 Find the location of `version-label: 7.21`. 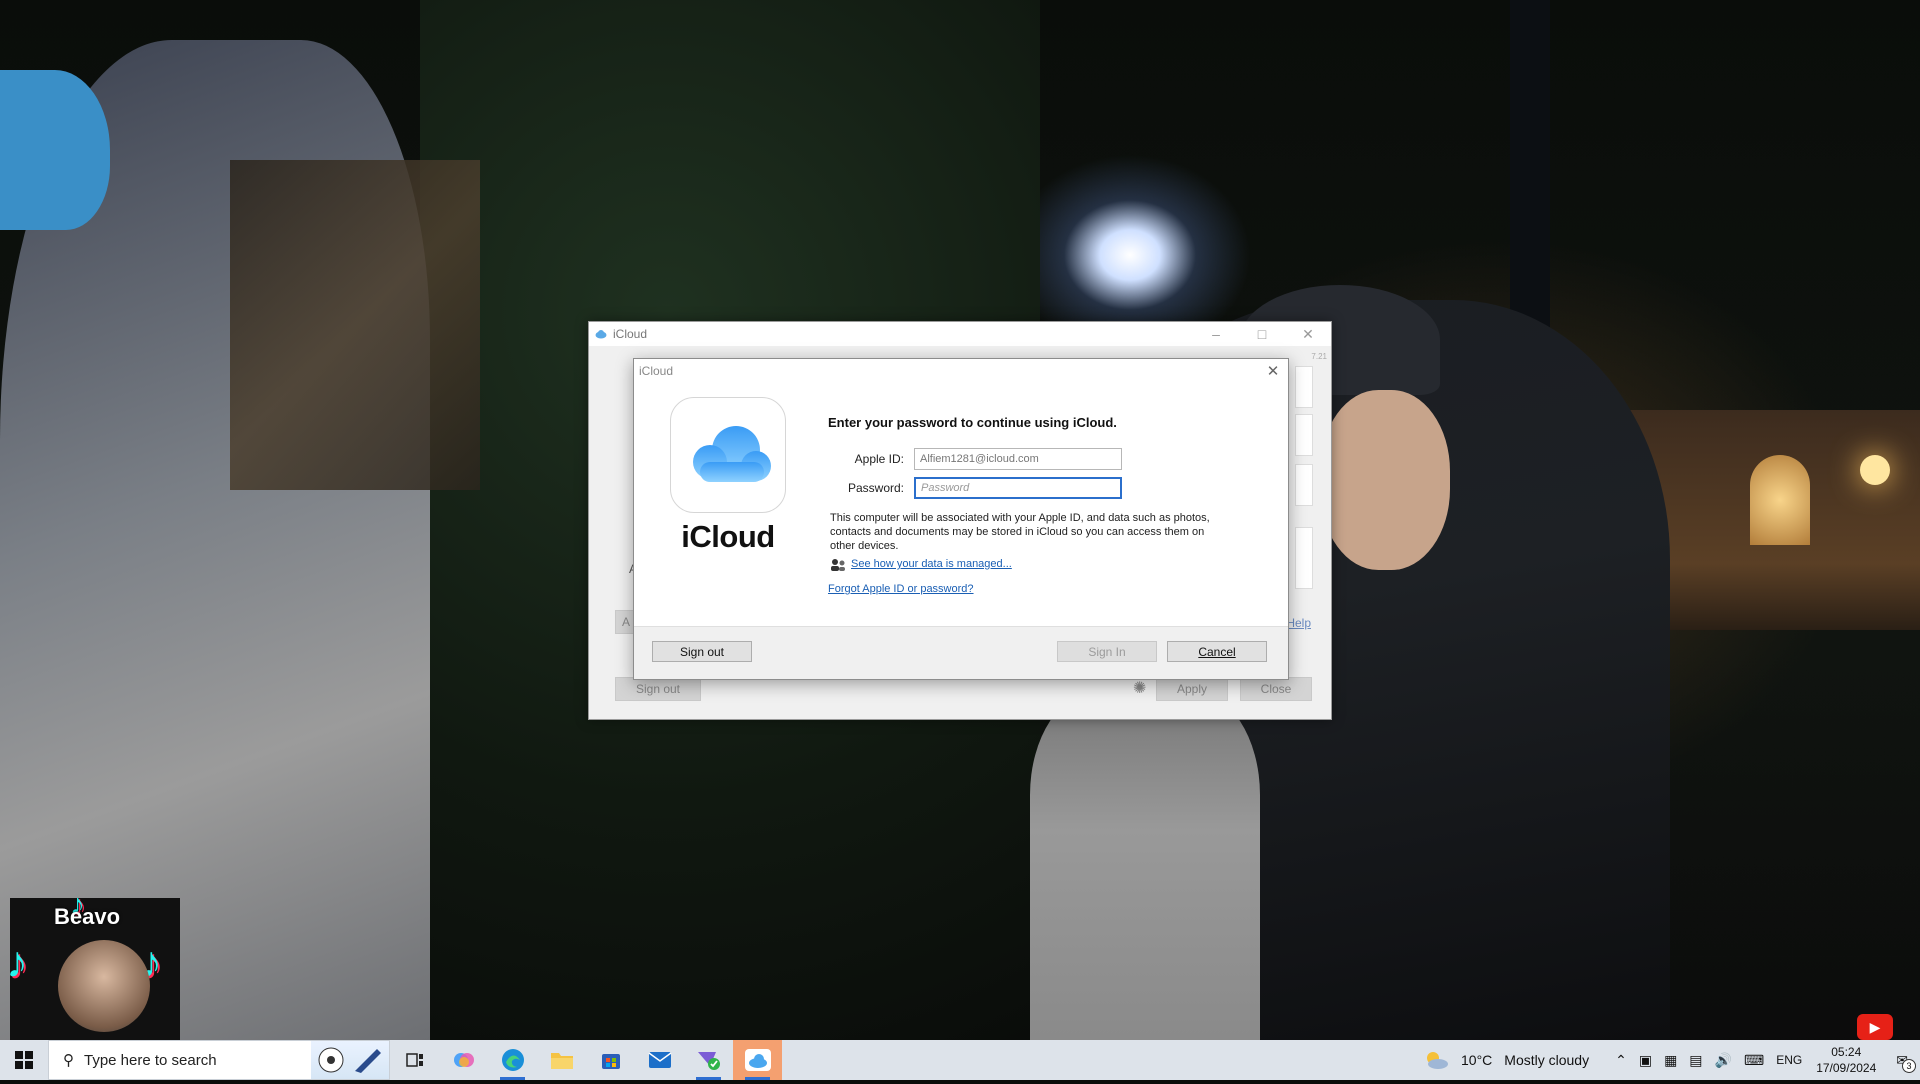

version-label: 7.21 is located at coordinates (1319, 356).